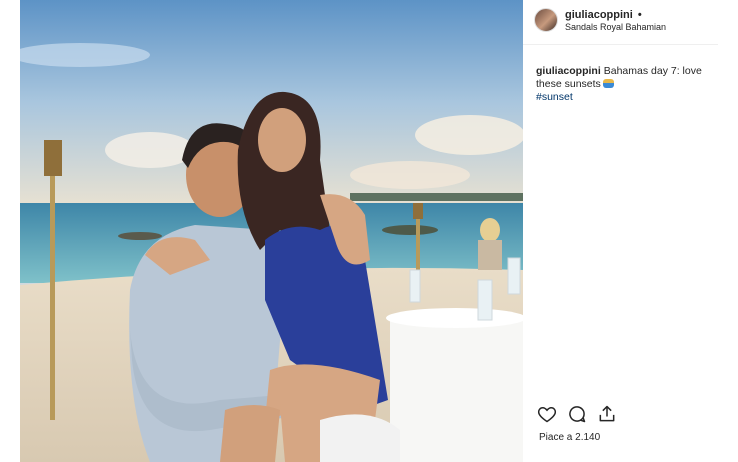 Image resolution: width=738 pixels, height=462 pixels. I want to click on caption-username: giuliacoppini, so click(568, 71).